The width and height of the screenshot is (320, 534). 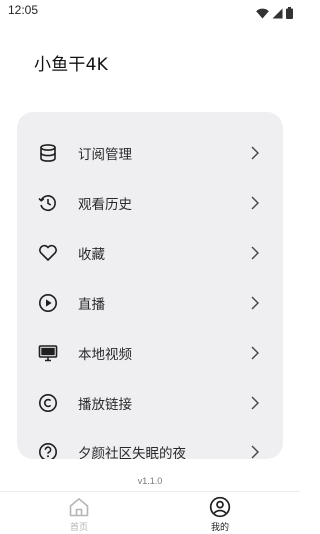 What do you see at coordinates (48, 353) in the screenshot?
I see `monitor-icon` at bounding box center [48, 353].